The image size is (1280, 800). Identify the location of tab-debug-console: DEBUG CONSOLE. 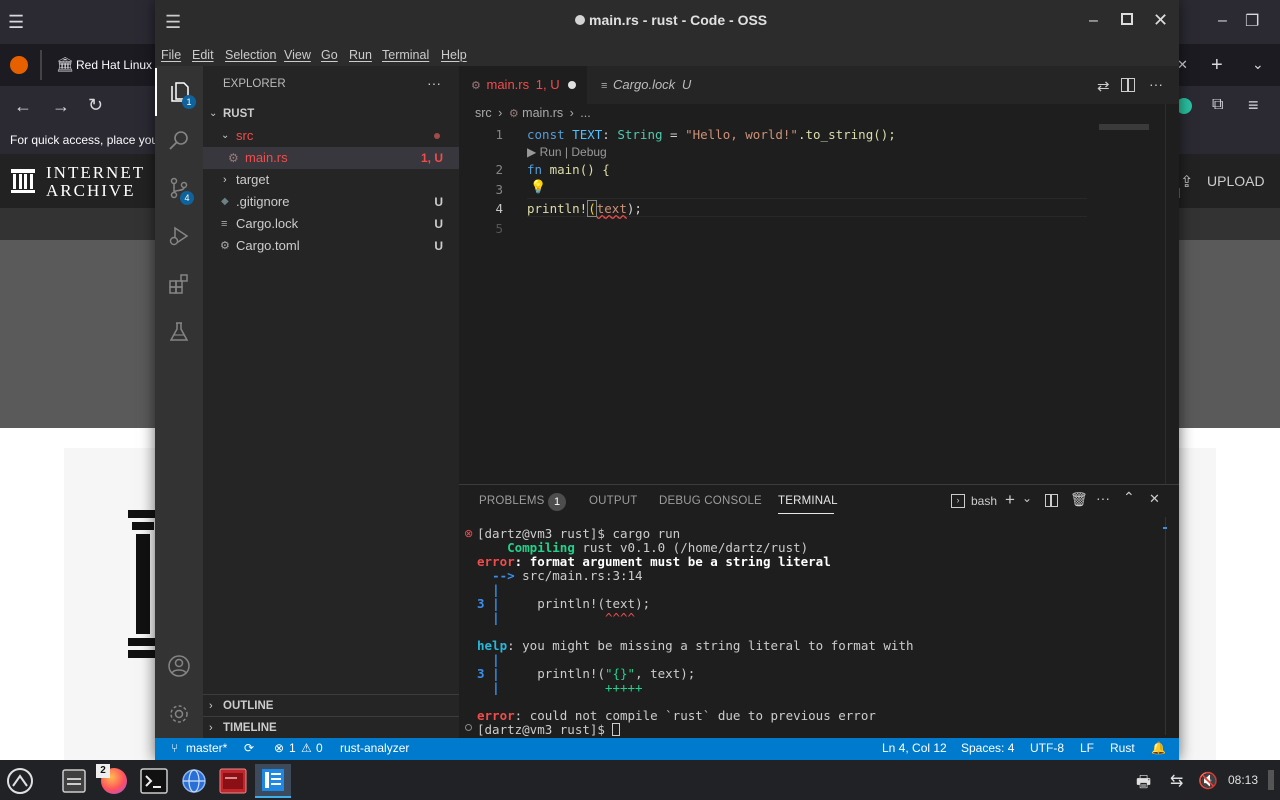
(710, 501).